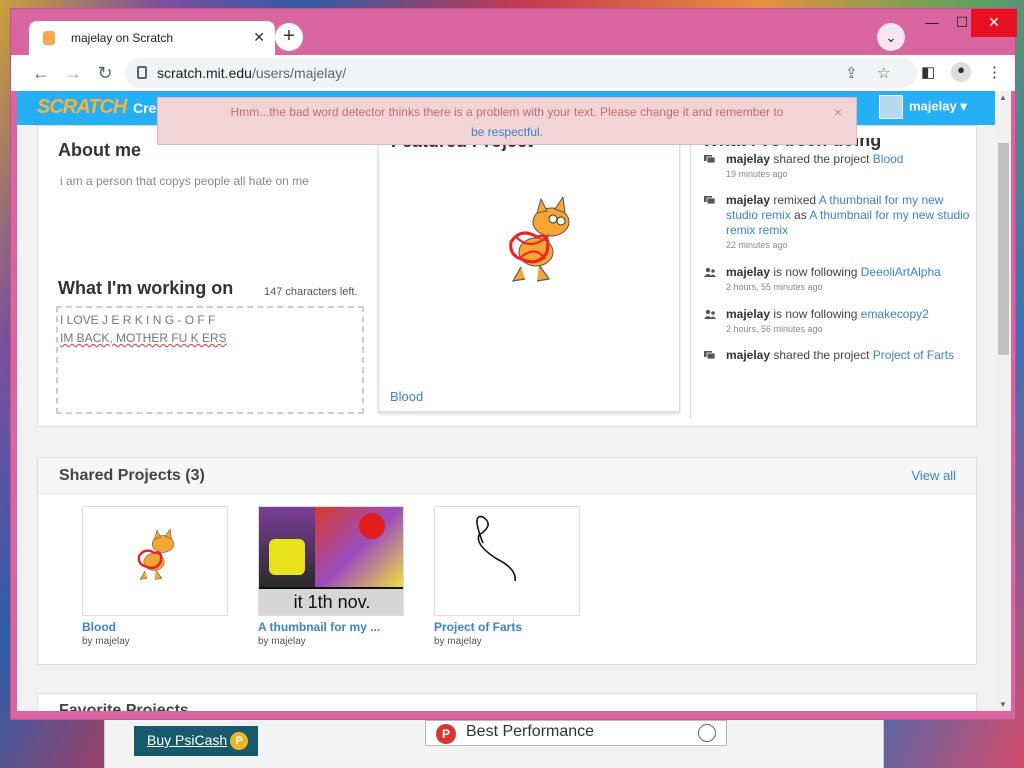  What do you see at coordinates (895, 314) in the screenshot?
I see `activity-link: emakecopy2` at bounding box center [895, 314].